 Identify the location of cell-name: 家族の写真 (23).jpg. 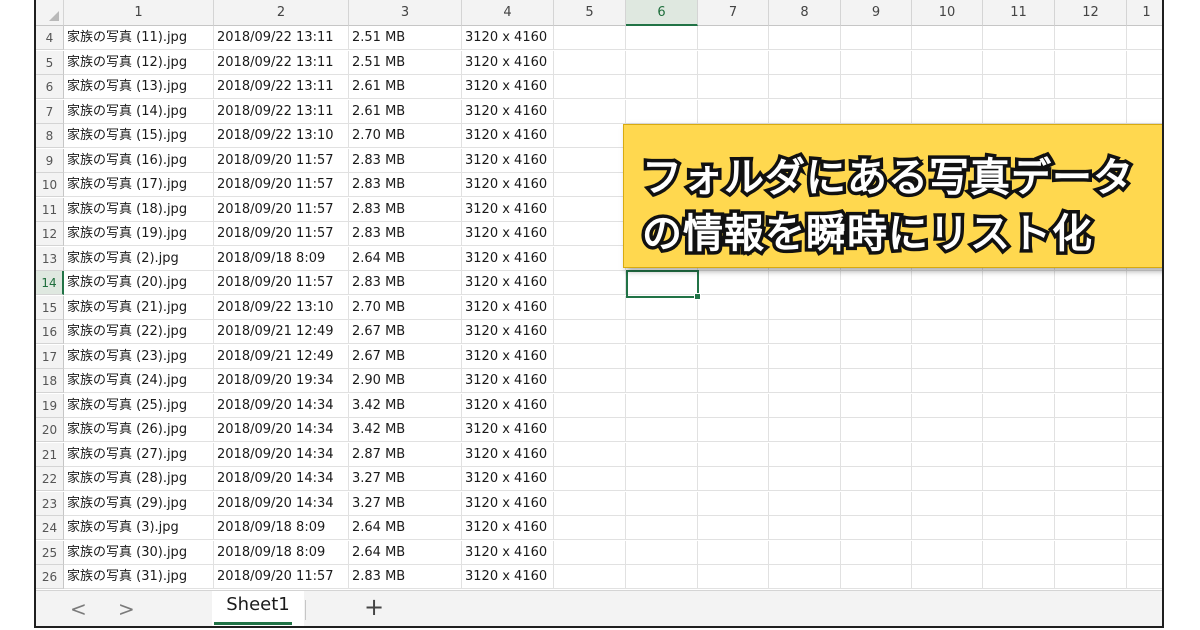
(139, 356).